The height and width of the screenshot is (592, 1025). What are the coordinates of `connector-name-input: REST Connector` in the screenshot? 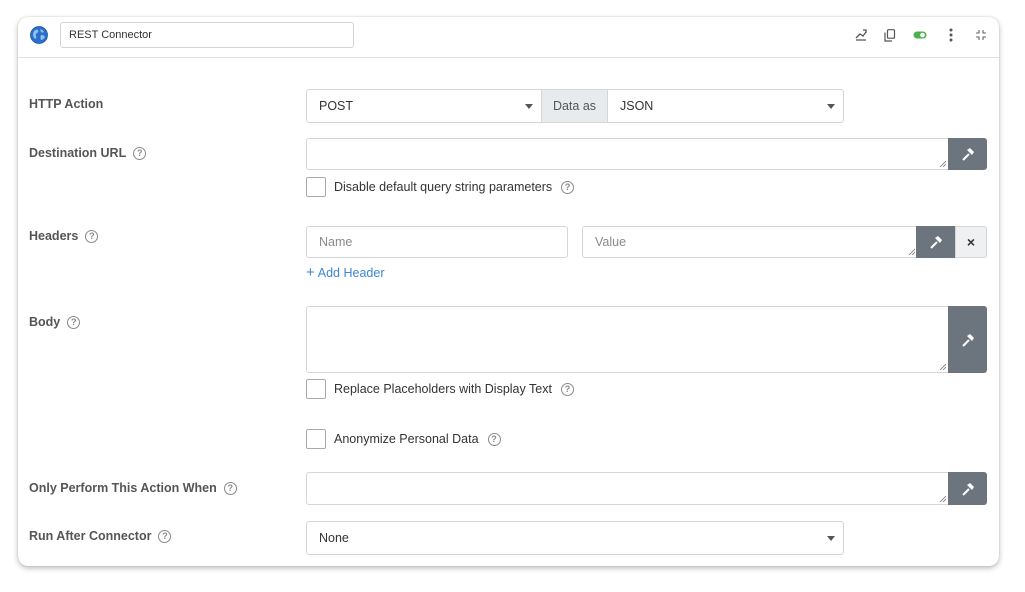 It's located at (207, 35).